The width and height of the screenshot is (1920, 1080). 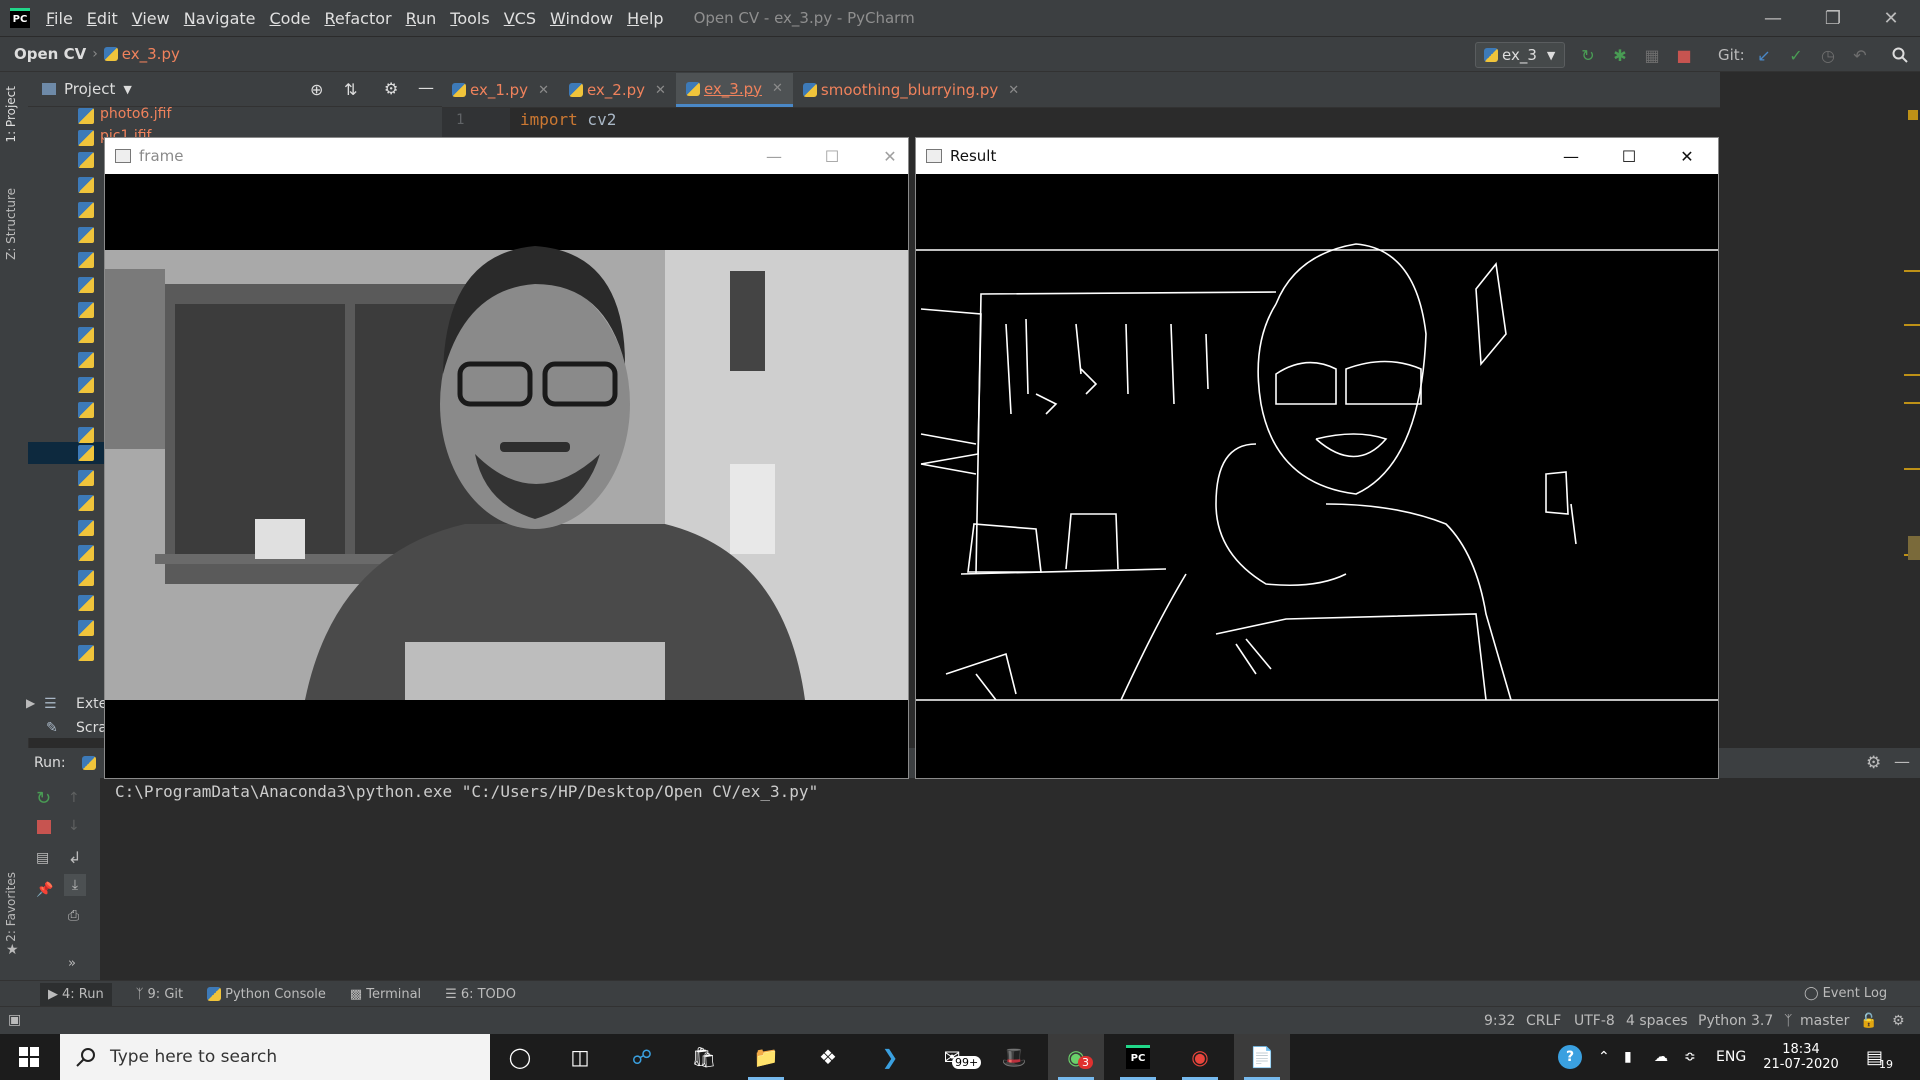 I want to click on locate-icon: ⊕, so click(x=316, y=89).